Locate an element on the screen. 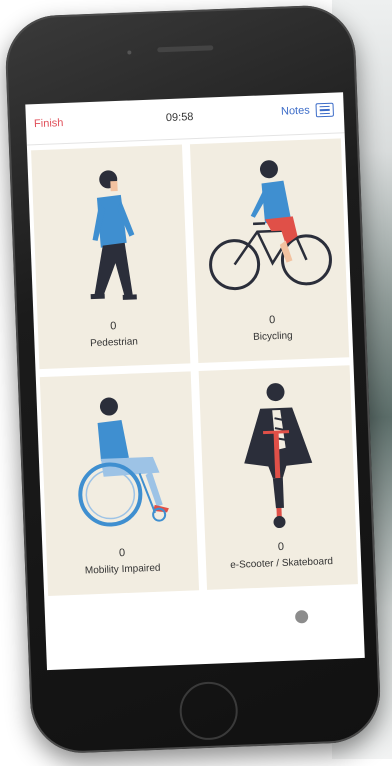 Image resolution: width=392 pixels, height=766 pixels. top-bar: Finish 09:58 Notes is located at coordinates (185, 119).